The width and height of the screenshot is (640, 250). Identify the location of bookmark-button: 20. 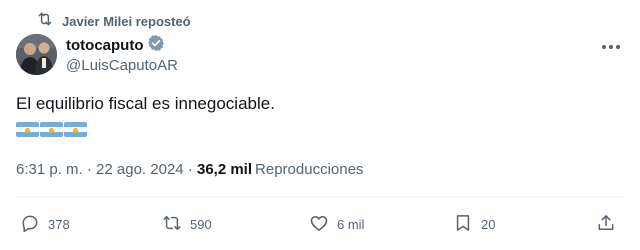
(474, 224).